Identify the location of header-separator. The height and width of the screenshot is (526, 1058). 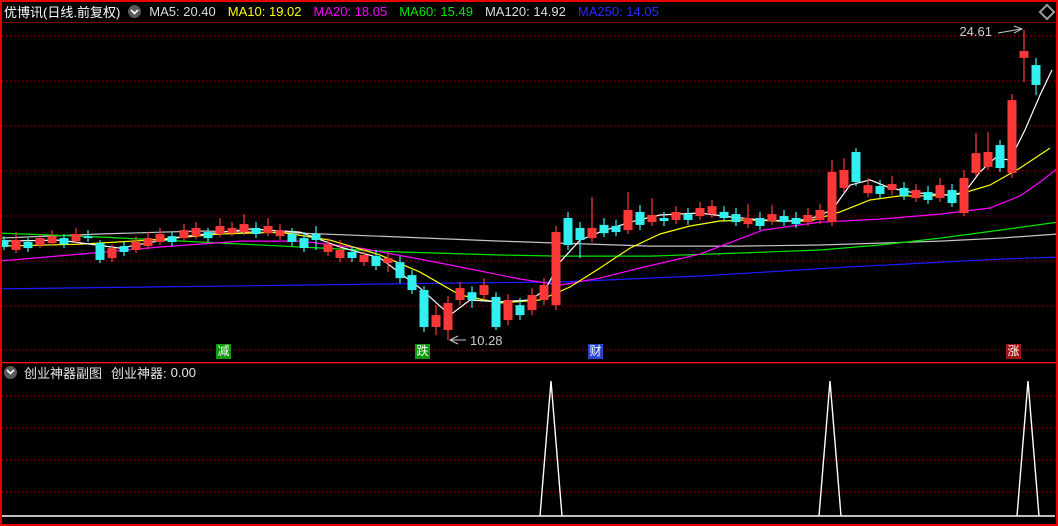
(529, 22).